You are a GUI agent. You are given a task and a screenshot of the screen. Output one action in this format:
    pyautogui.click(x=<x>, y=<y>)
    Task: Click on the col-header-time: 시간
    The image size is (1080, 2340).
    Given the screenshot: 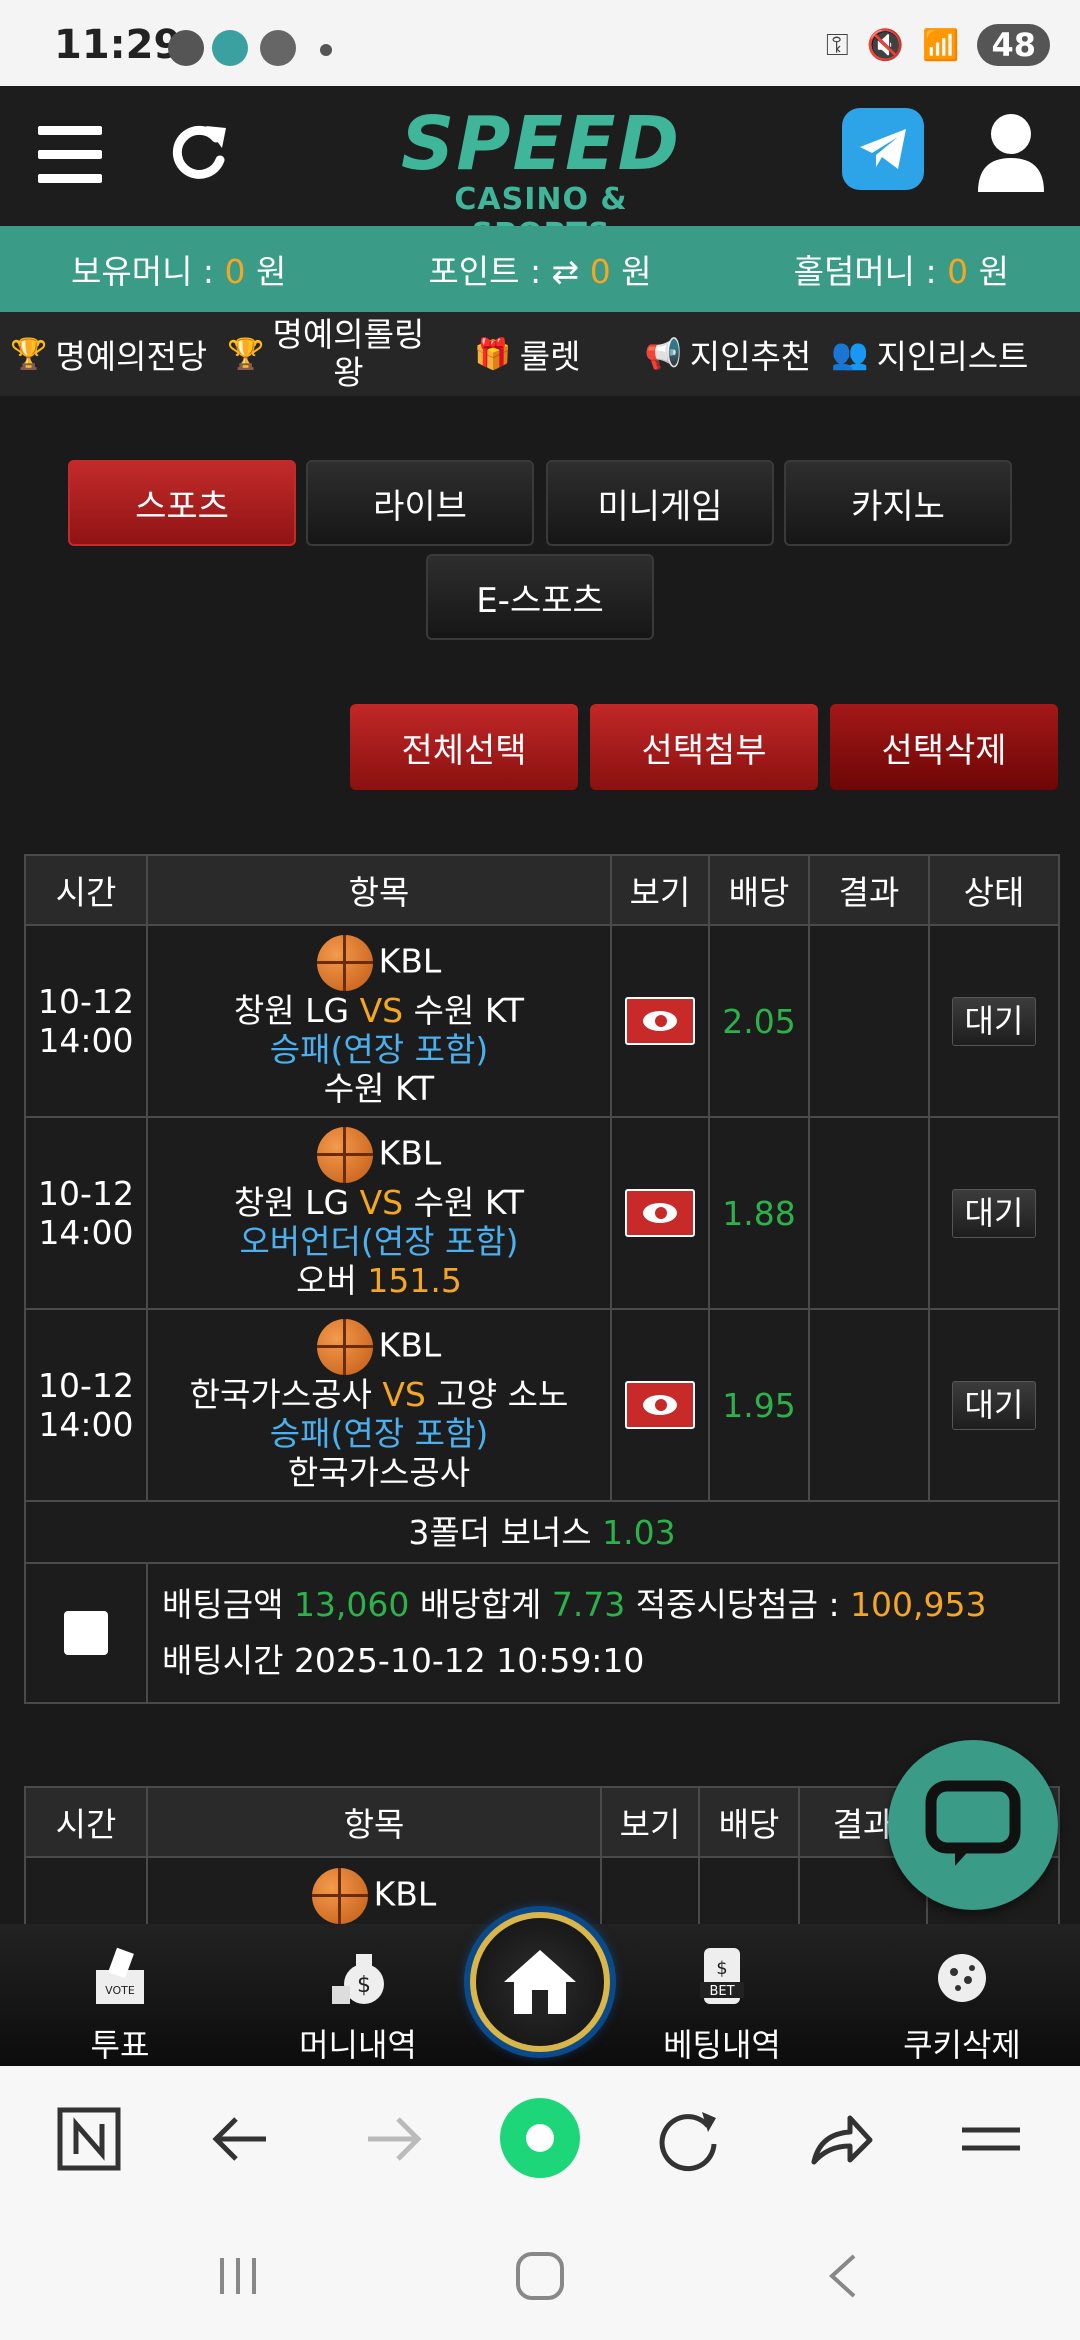 What is the action you would take?
    pyautogui.click(x=86, y=890)
    